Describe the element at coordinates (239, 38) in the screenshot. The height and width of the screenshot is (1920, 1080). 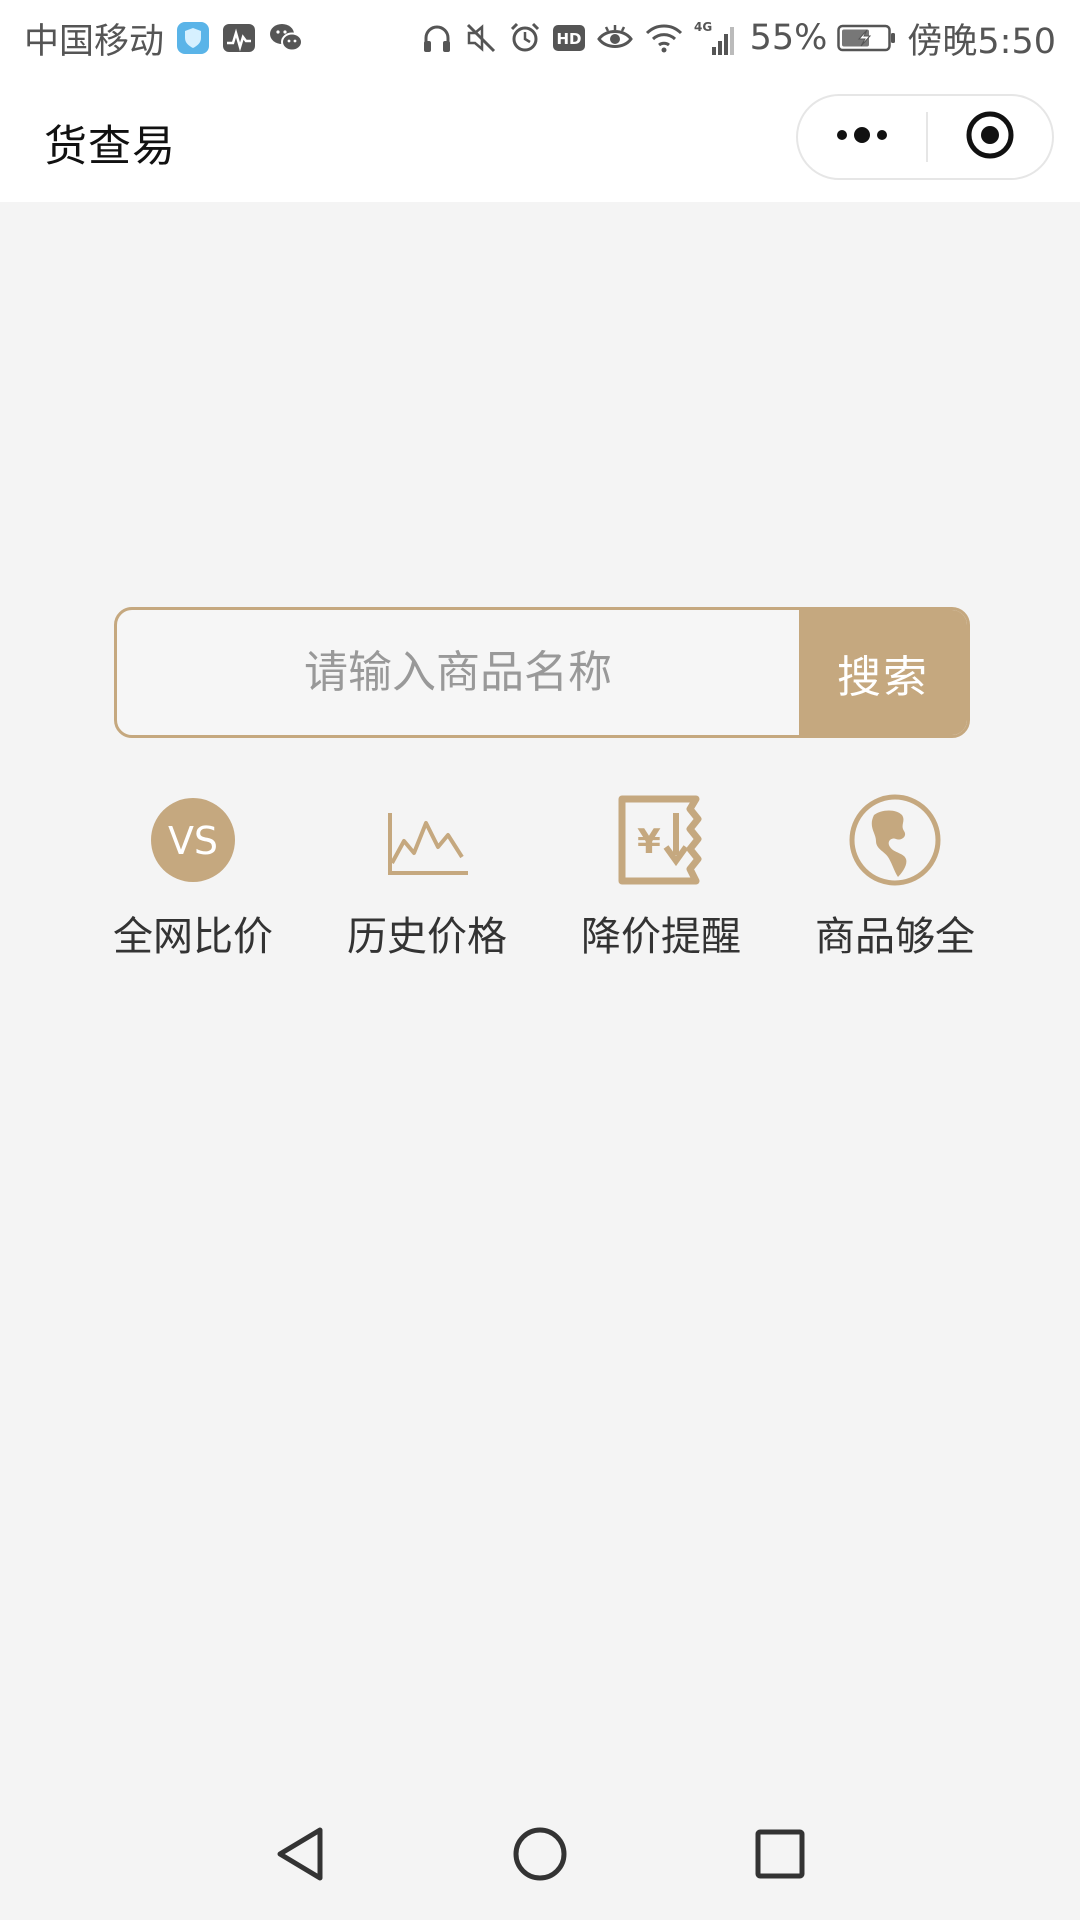
I see `activity-monitor-icon` at that location.